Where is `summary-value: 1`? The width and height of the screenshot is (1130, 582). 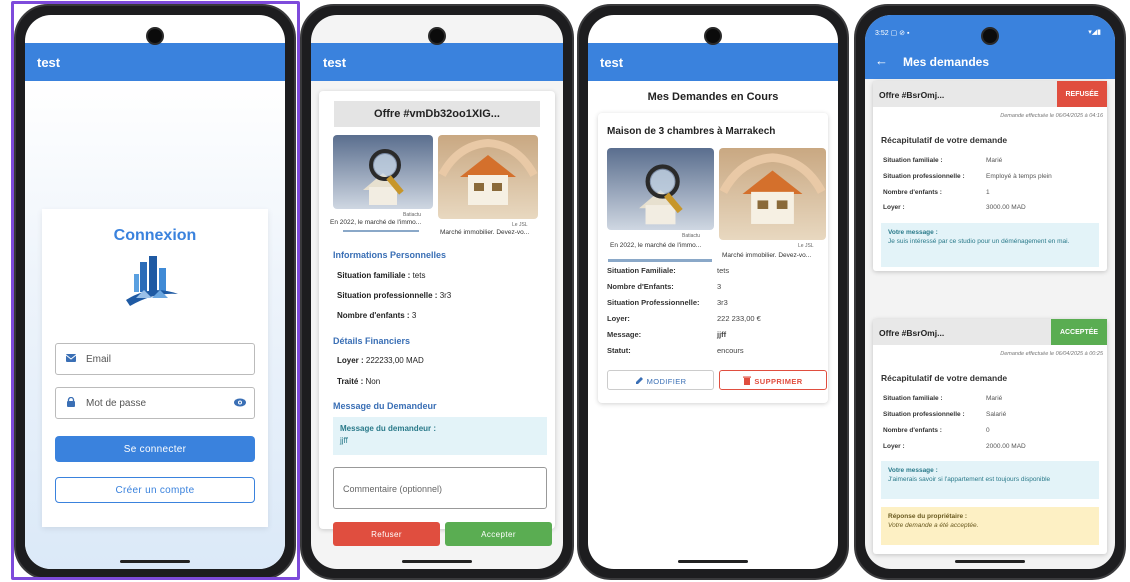 summary-value: 1 is located at coordinates (988, 192).